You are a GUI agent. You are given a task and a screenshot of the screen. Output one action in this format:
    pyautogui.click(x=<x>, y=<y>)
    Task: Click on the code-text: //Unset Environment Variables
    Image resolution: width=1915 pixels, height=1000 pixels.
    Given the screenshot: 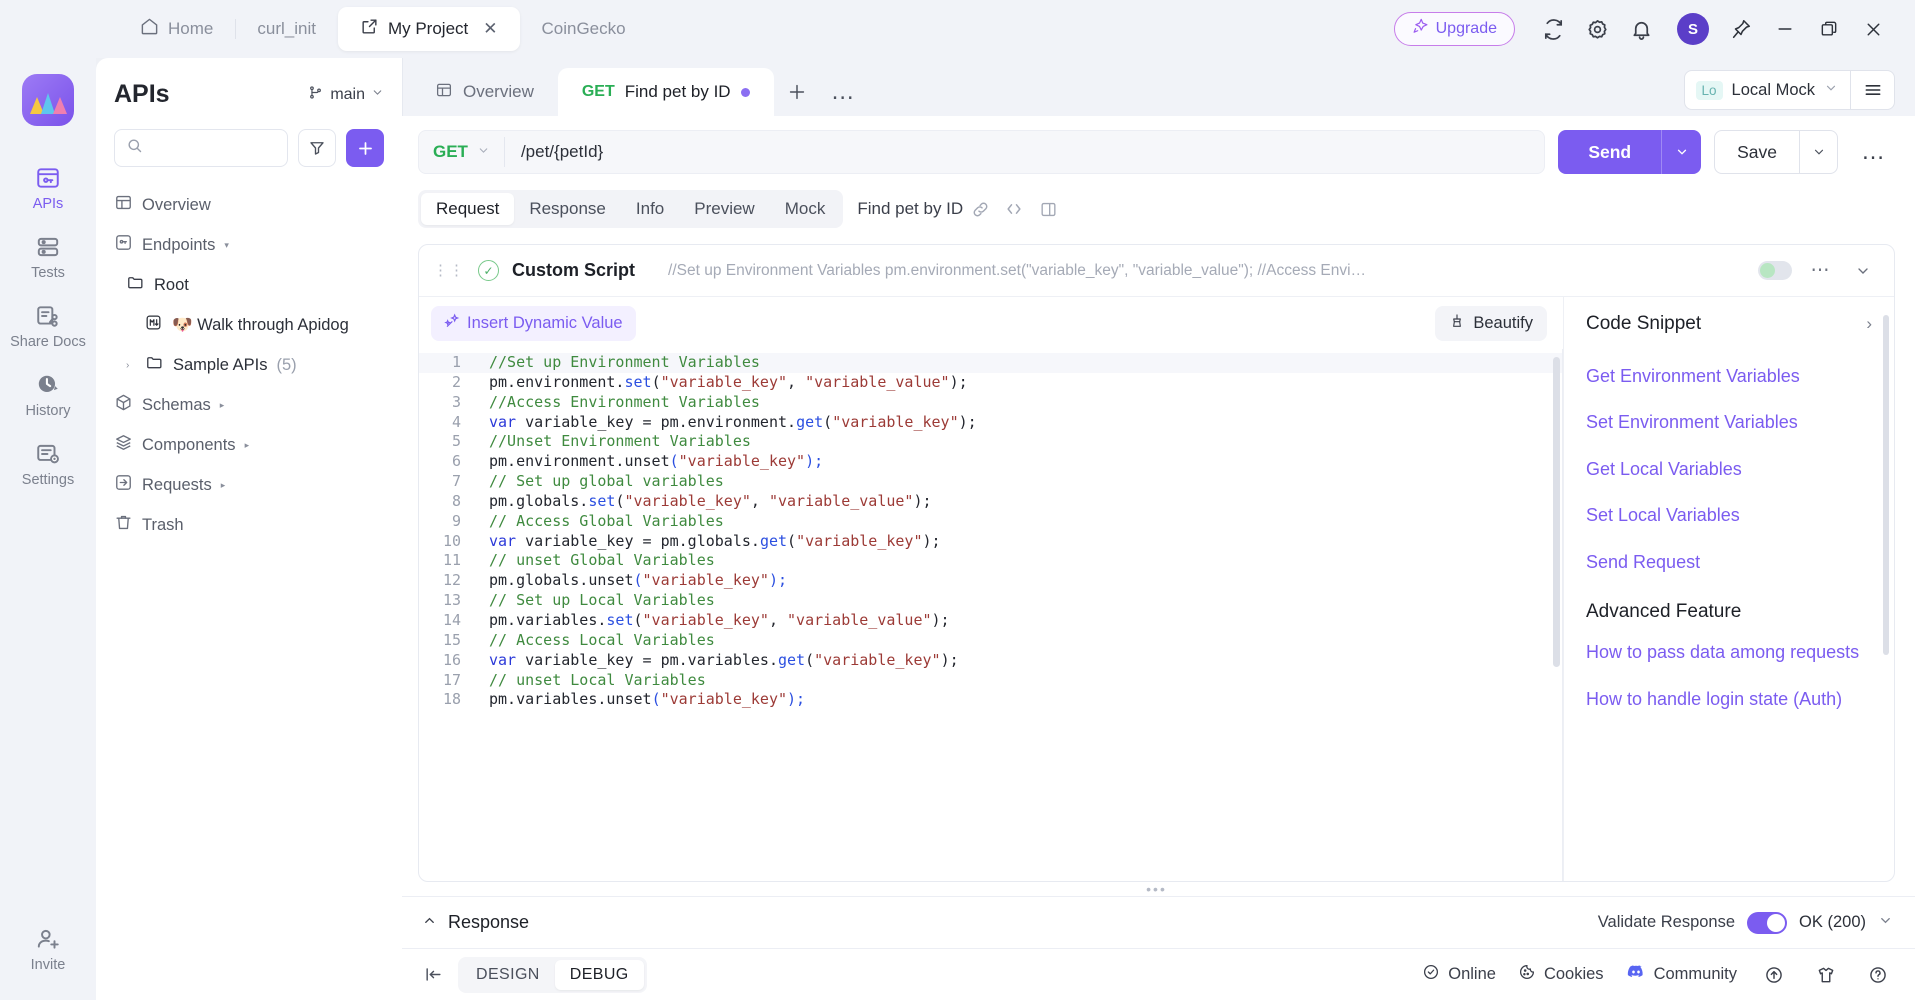 What is the action you would take?
    pyautogui.click(x=613, y=442)
    